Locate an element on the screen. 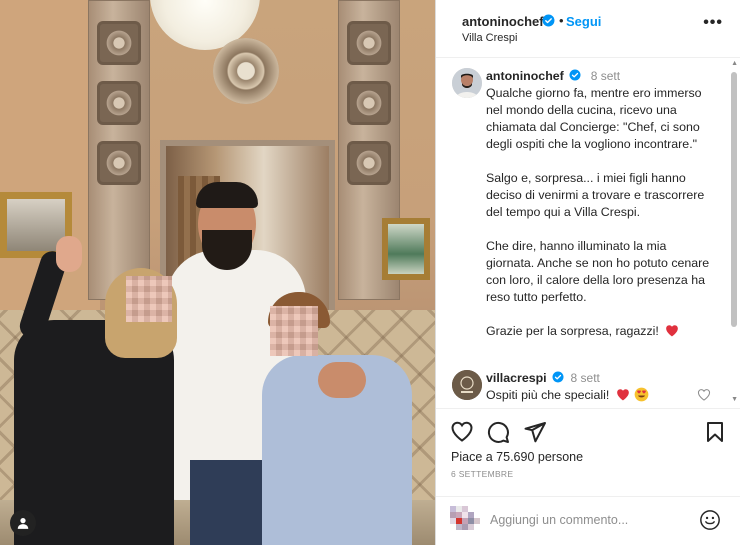  post-actions: Piace a 75.690 persone 6 SETTEMBRE is located at coordinates (588, 452).